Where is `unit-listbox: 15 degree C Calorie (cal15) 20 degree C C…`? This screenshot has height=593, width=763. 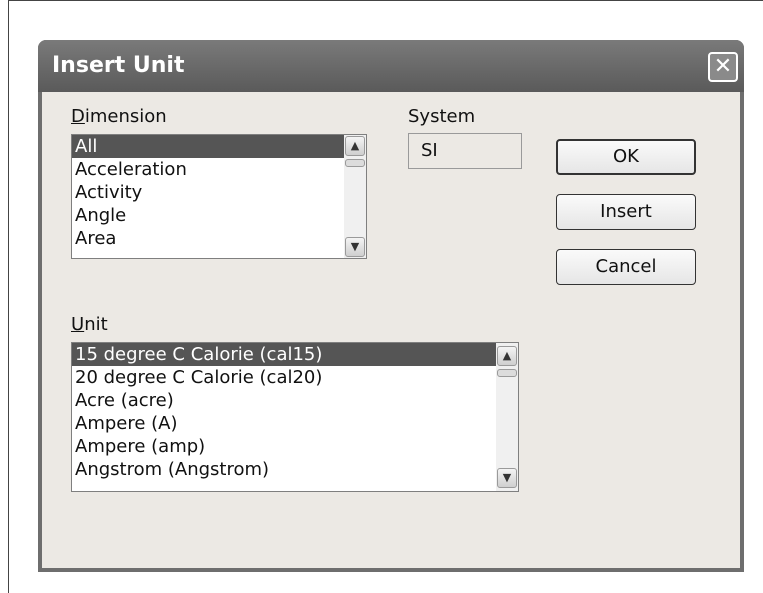
unit-listbox: 15 degree C Calorie (cal15) 20 degree C C… is located at coordinates (295, 417).